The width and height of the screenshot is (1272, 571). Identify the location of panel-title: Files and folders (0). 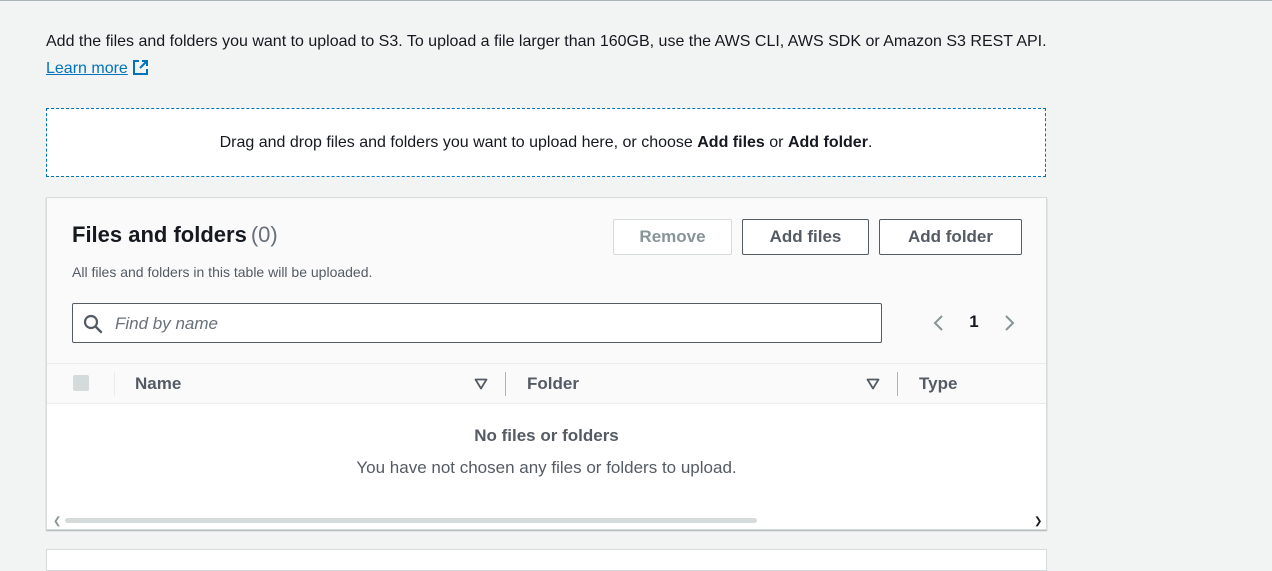
(175, 235).